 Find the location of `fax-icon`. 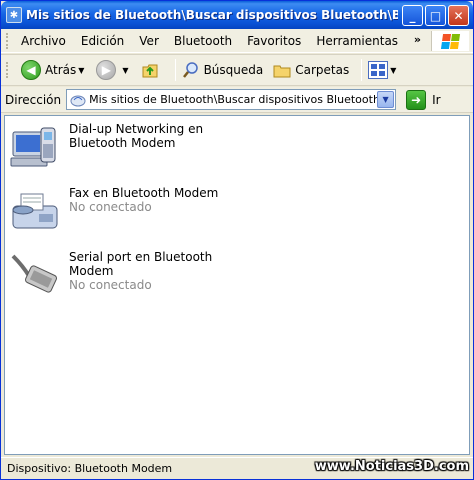

fax-icon is located at coordinates (35, 211).